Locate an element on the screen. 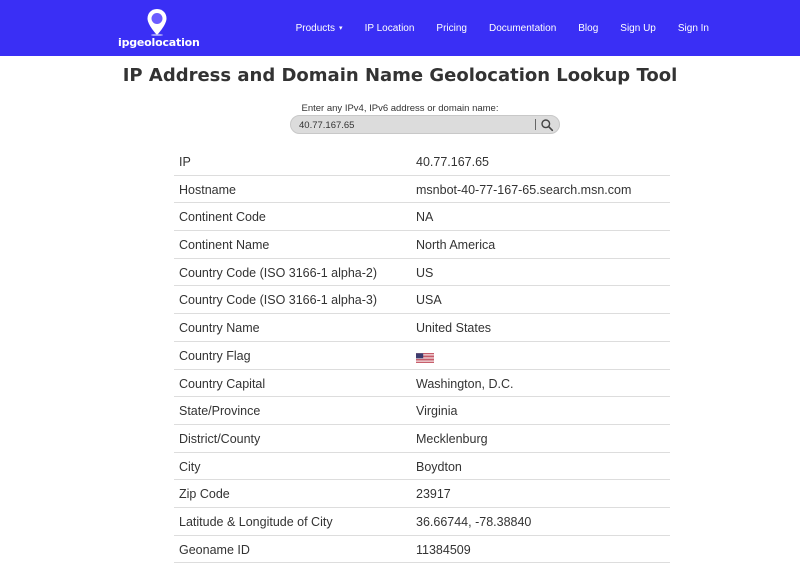  search-input is located at coordinates (414, 125).